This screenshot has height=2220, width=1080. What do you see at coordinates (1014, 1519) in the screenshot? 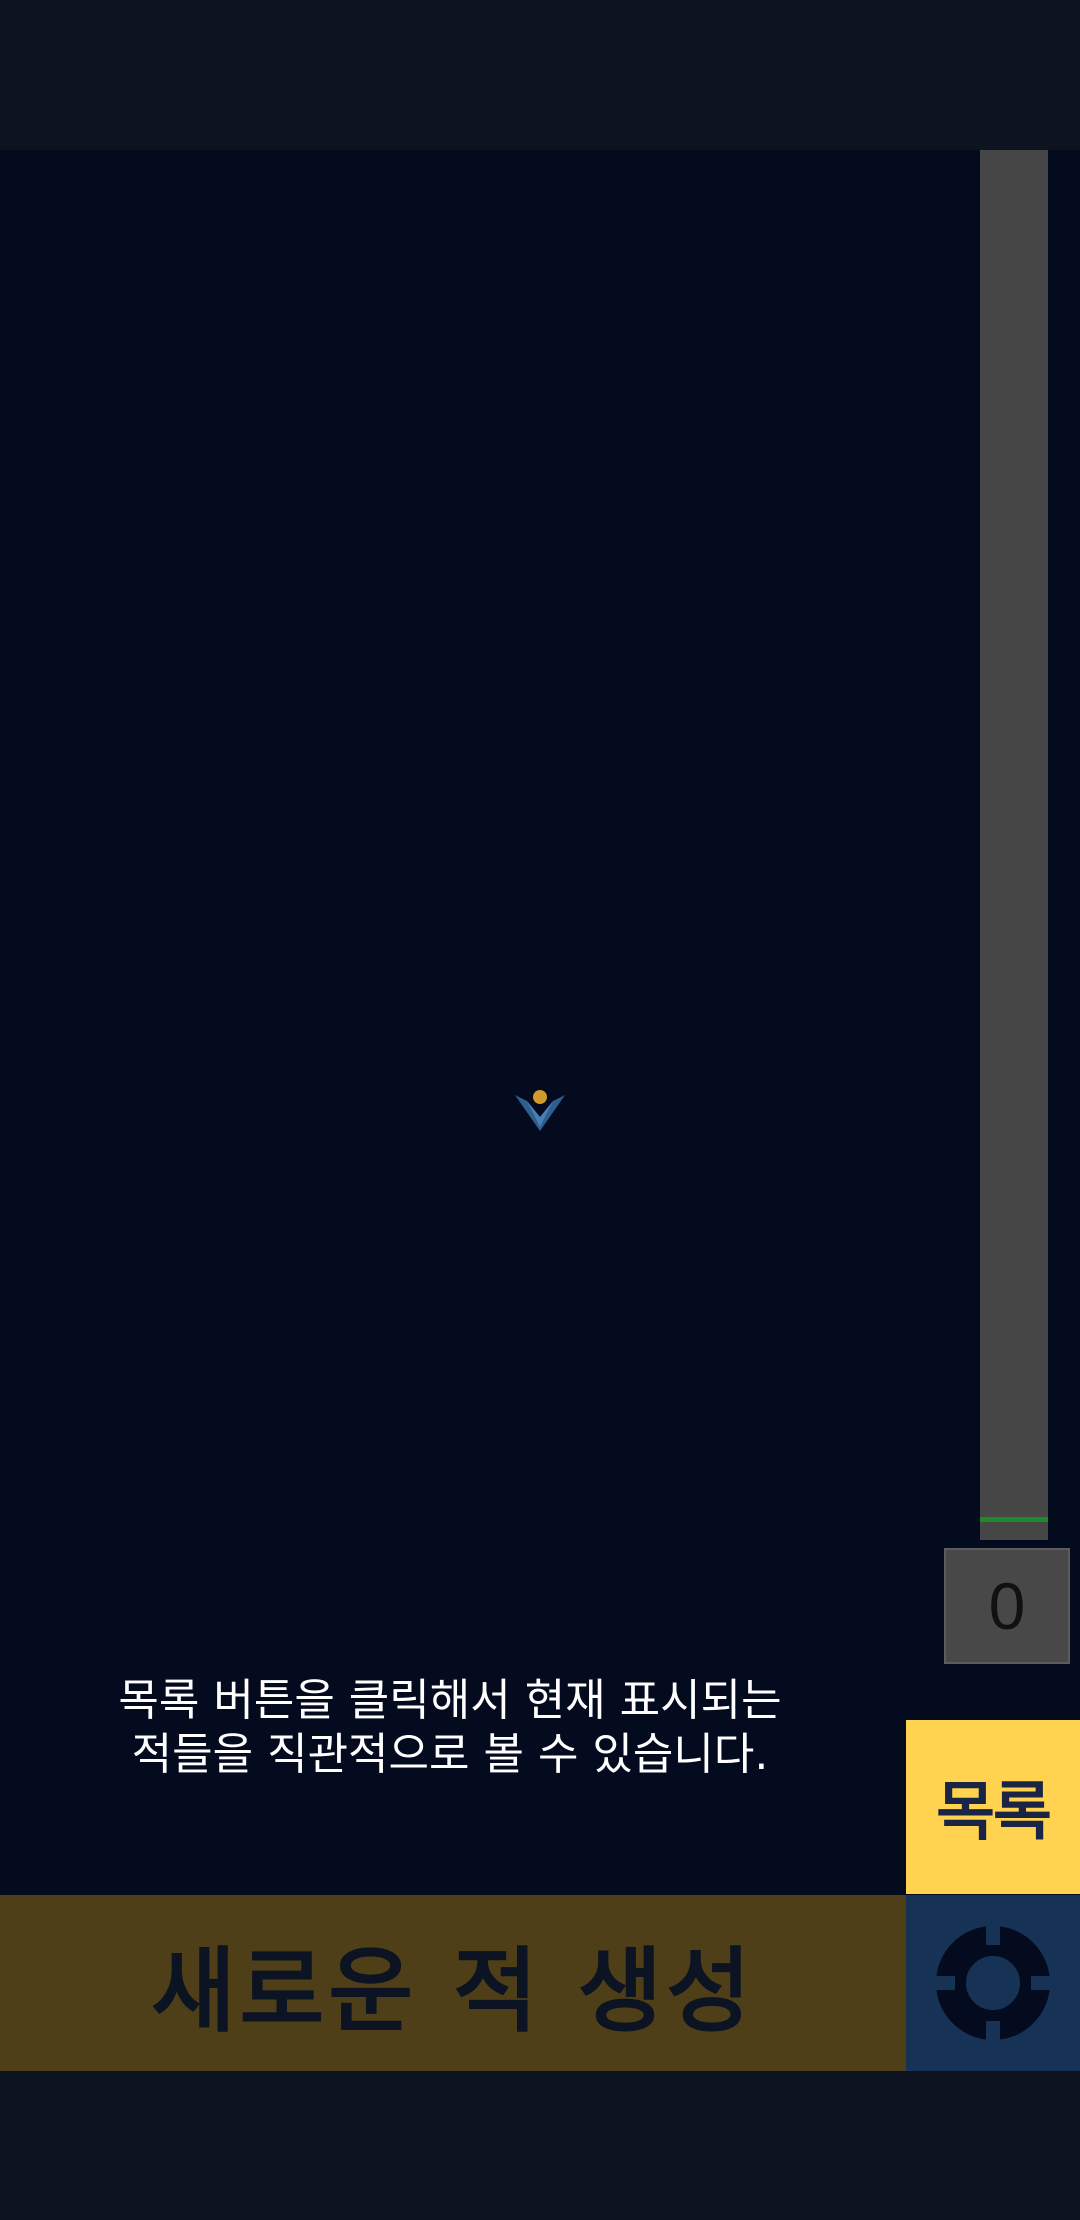
I see `power-gauge-marker` at bounding box center [1014, 1519].